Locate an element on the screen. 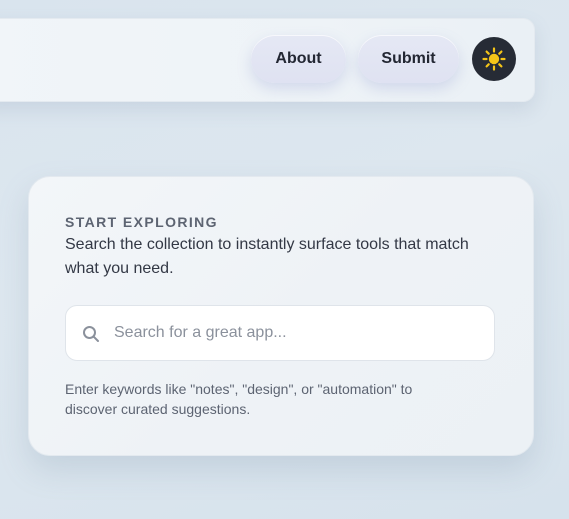 The width and height of the screenshot is (569, 519). sun-icon is located at coordinates (494, 59).